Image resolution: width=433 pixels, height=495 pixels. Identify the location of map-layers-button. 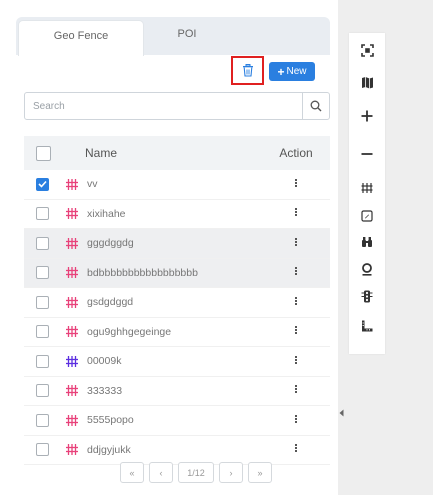
(367, 82).